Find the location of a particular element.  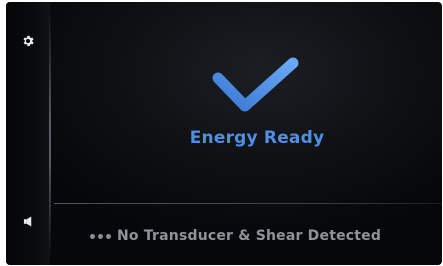

volume-button is located at coordinates (28, 221).